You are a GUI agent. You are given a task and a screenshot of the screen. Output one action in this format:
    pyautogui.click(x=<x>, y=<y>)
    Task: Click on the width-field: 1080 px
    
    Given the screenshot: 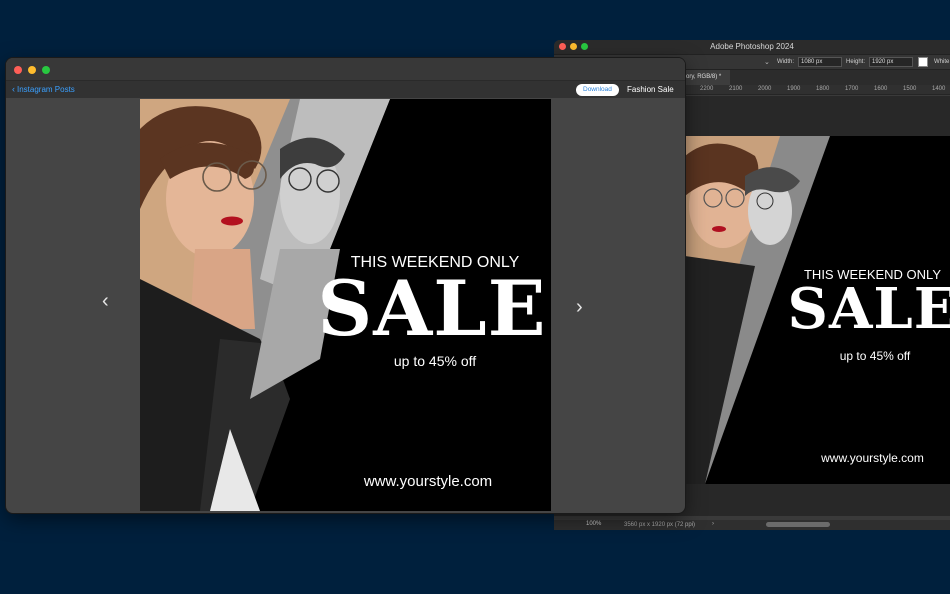 What is the action you would take?
    pyautogui.click(x=820, y=62)
    